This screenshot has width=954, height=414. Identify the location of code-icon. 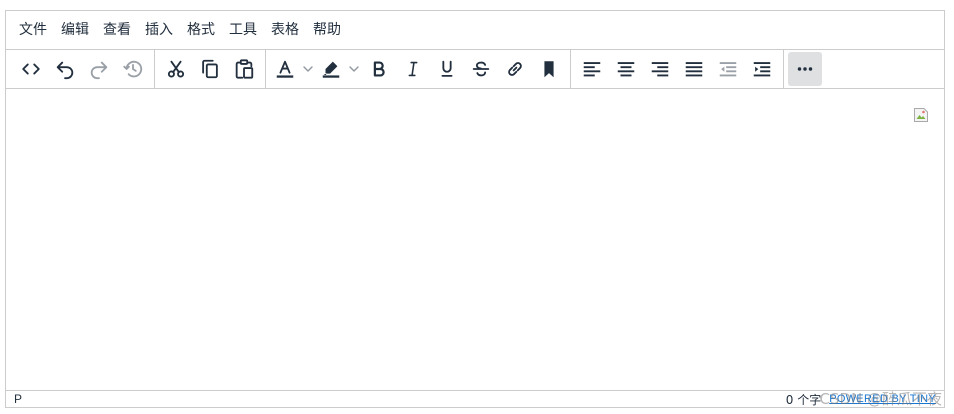
(31, 69).